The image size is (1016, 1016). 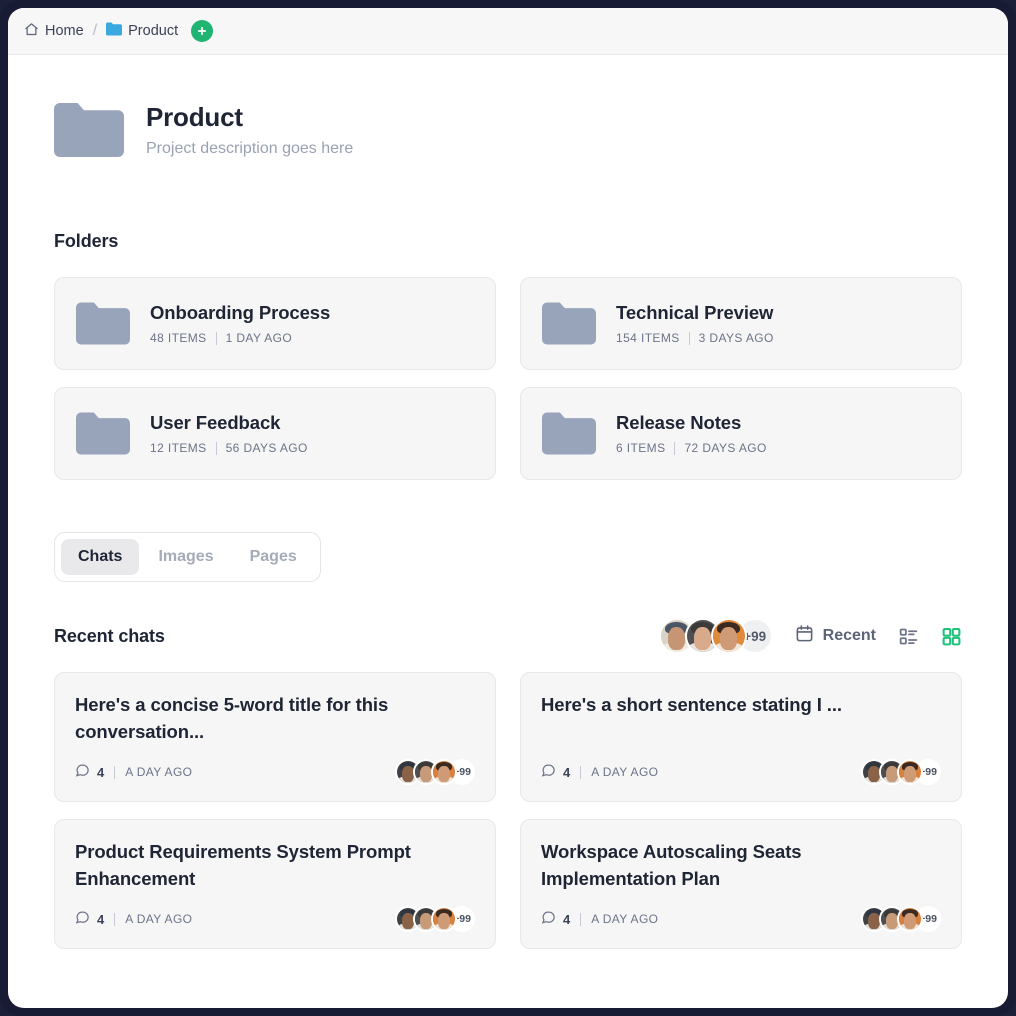 I want to click on breadcrumb: Home / Product, so click(x=508, y=31).